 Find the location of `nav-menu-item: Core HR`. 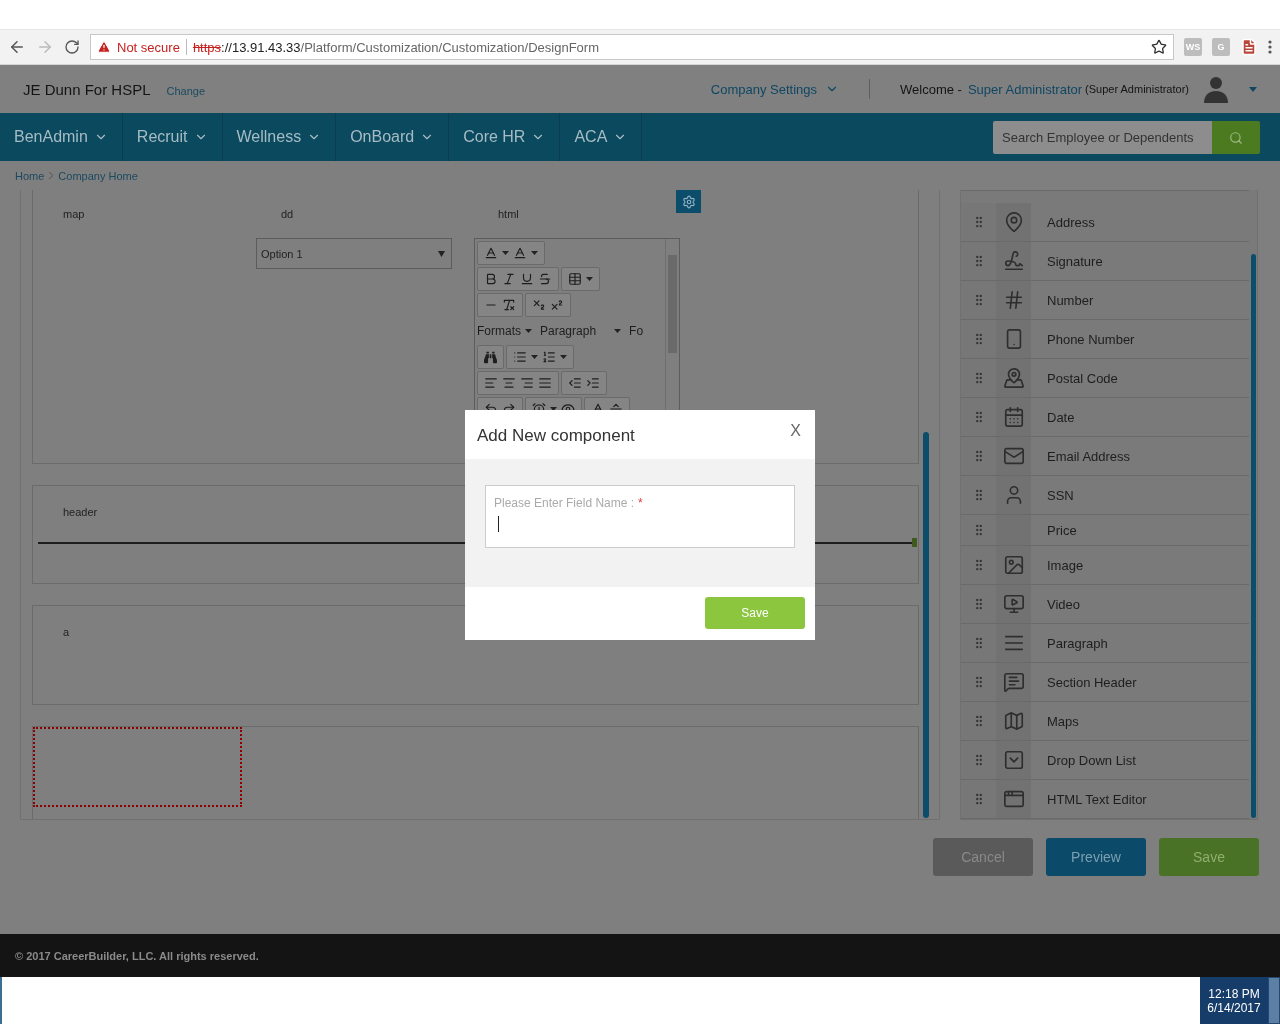

nav-menu-item: Core HR is located at coordinates (505, 137).